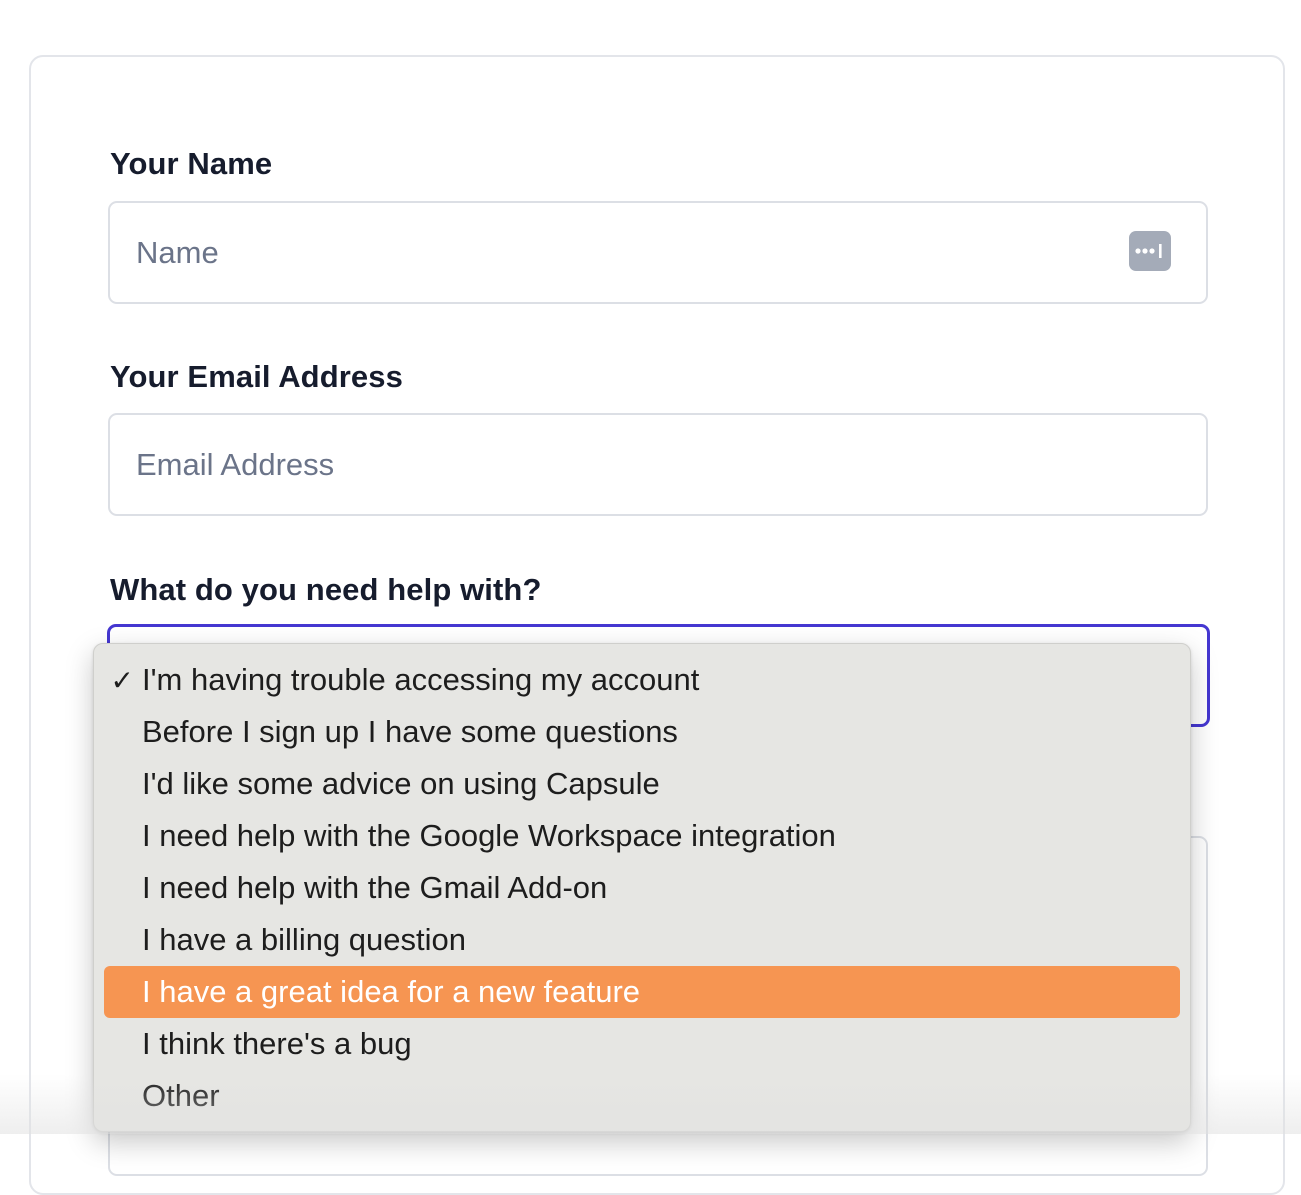 The width and height of the screenshot is (1301, 1195). I want to click on option-label: I need help with the Gmail Add-on, so click(375, 887).